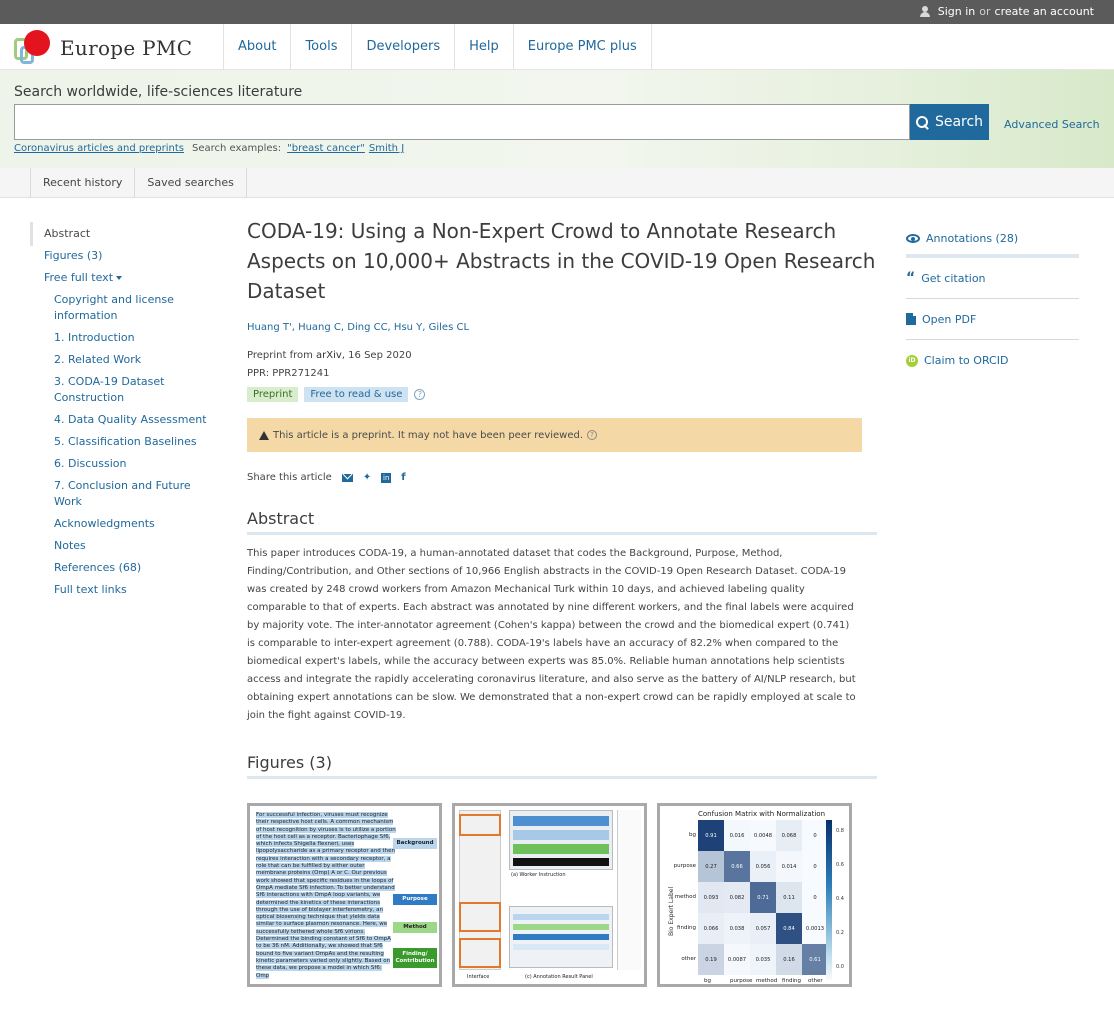 Image resolution: width=1114 pixels, height=1015 pixels. Describe the element at coordinates (32, 48) in the screenshot. I see `logo-mark-icon` at that location.